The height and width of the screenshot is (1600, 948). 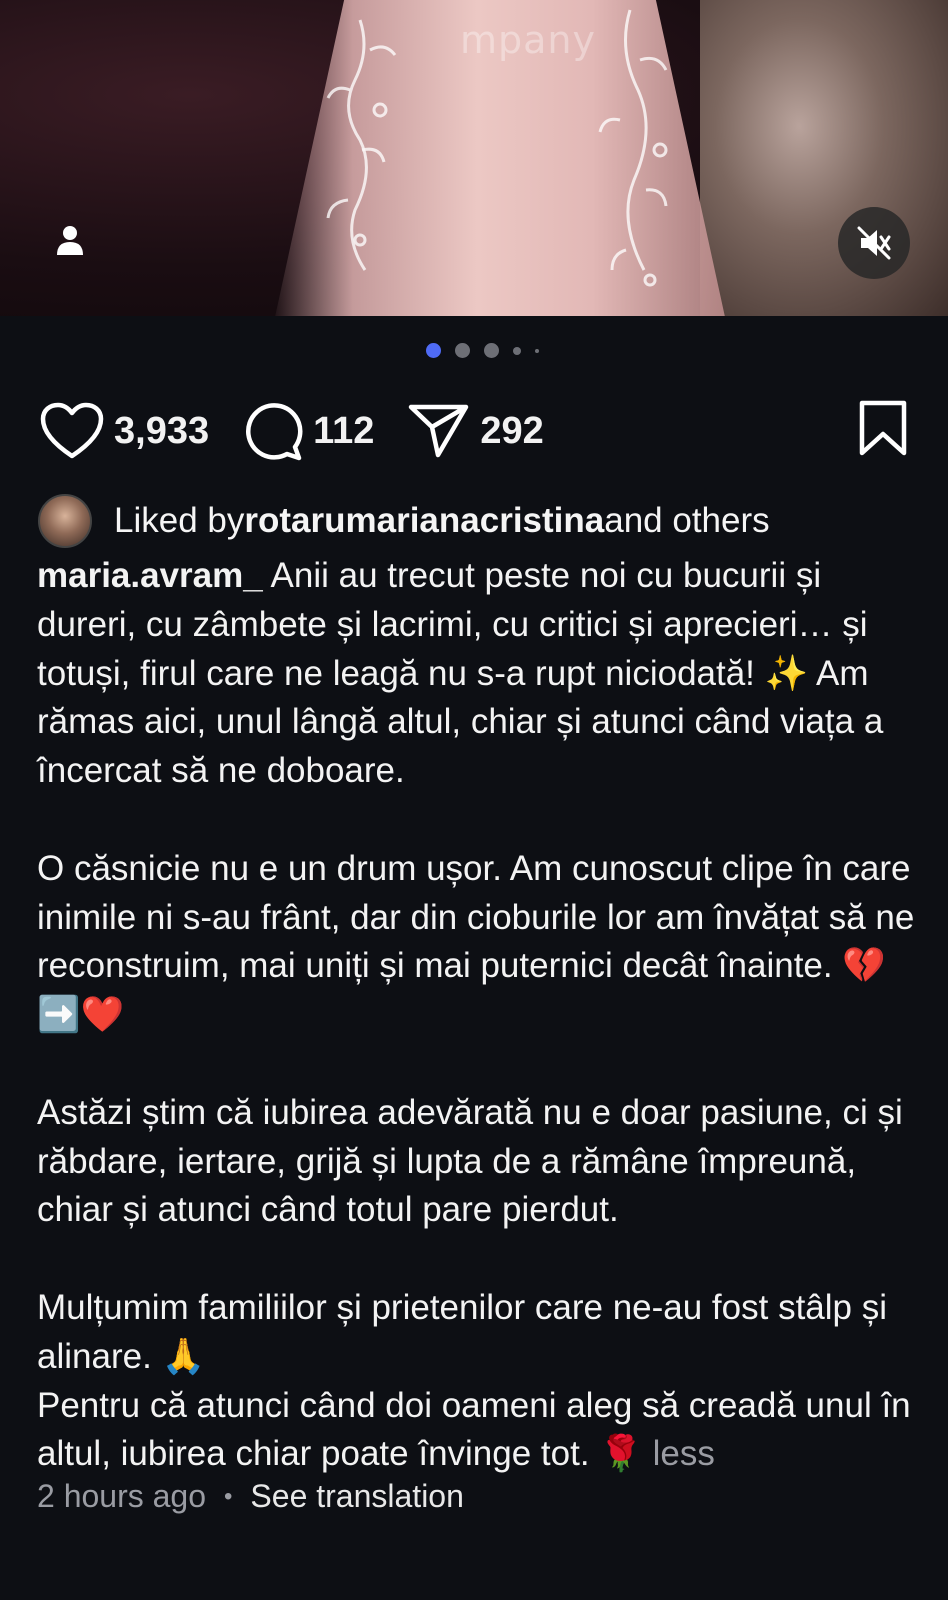 I want to click on media-watermark: mpany, so click(x=528, y=40).